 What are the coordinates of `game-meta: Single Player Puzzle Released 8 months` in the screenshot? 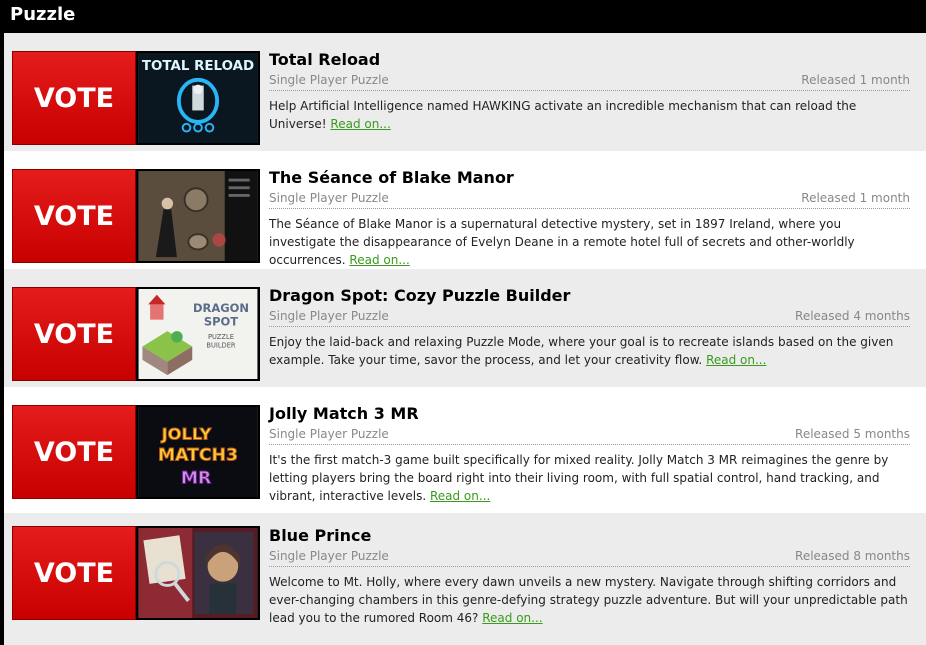 It's located at (589, 557).